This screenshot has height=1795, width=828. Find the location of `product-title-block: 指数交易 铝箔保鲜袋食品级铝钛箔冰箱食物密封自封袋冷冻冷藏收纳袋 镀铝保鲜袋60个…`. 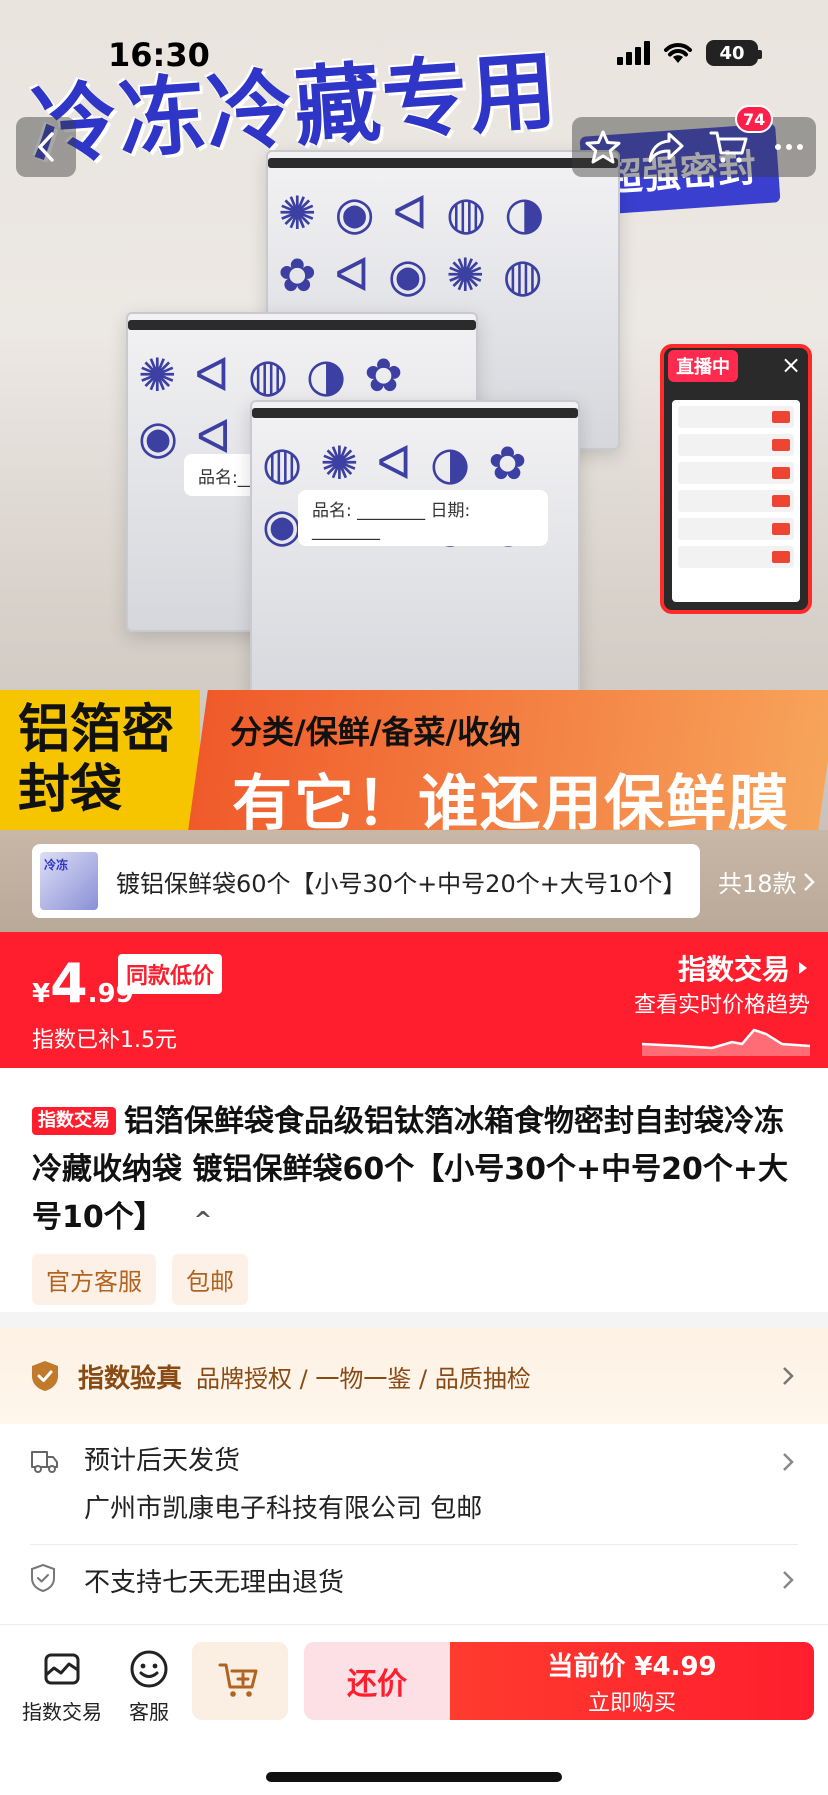

product-title-block: 指数交易 铝箔保鲜袋食品级铝钛箔冰箱食物密封自封袋冷冻冷藏收纳袋 镀铝保鲜袋60个… is located at coordinates (417, 1171).